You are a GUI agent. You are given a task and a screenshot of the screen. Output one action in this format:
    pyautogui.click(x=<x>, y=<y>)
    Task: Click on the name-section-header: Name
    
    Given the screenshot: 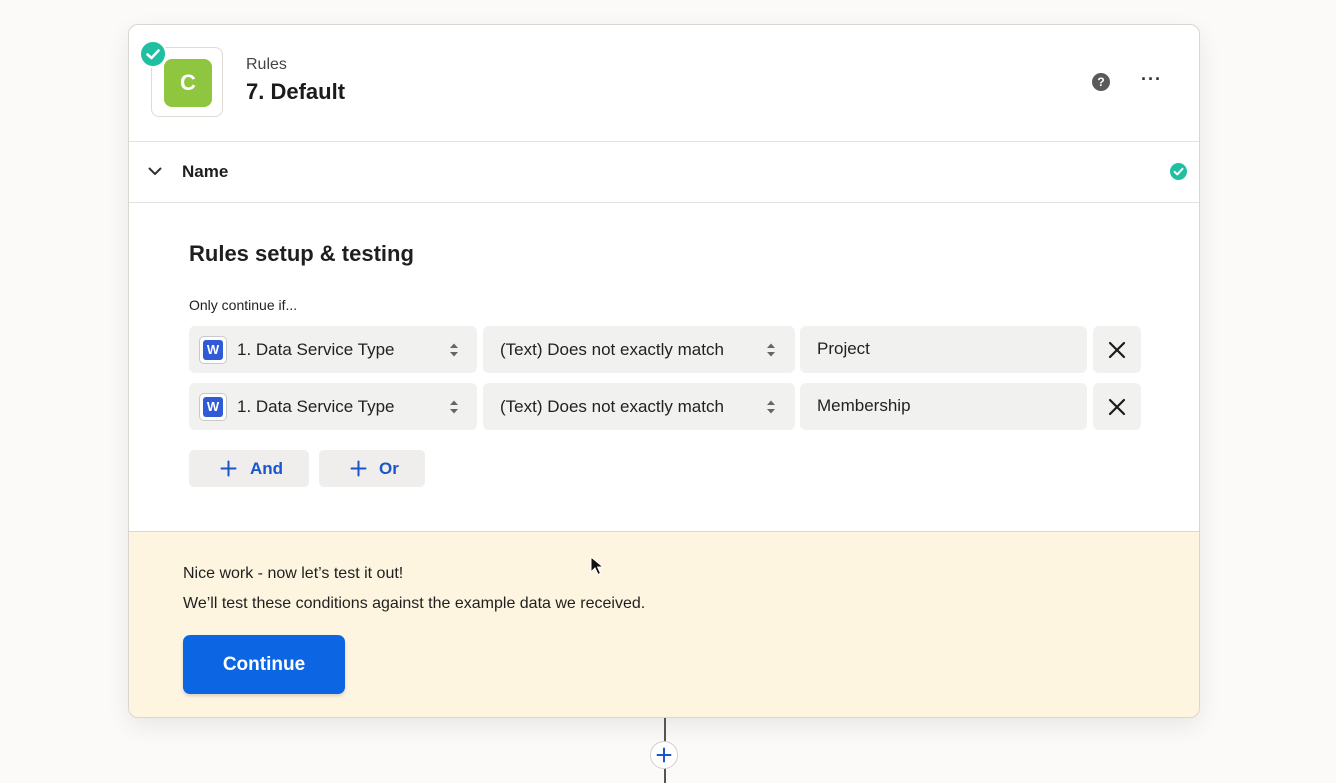 What is the action you would take?
    pyautogui.click(x=664, y=172)
    